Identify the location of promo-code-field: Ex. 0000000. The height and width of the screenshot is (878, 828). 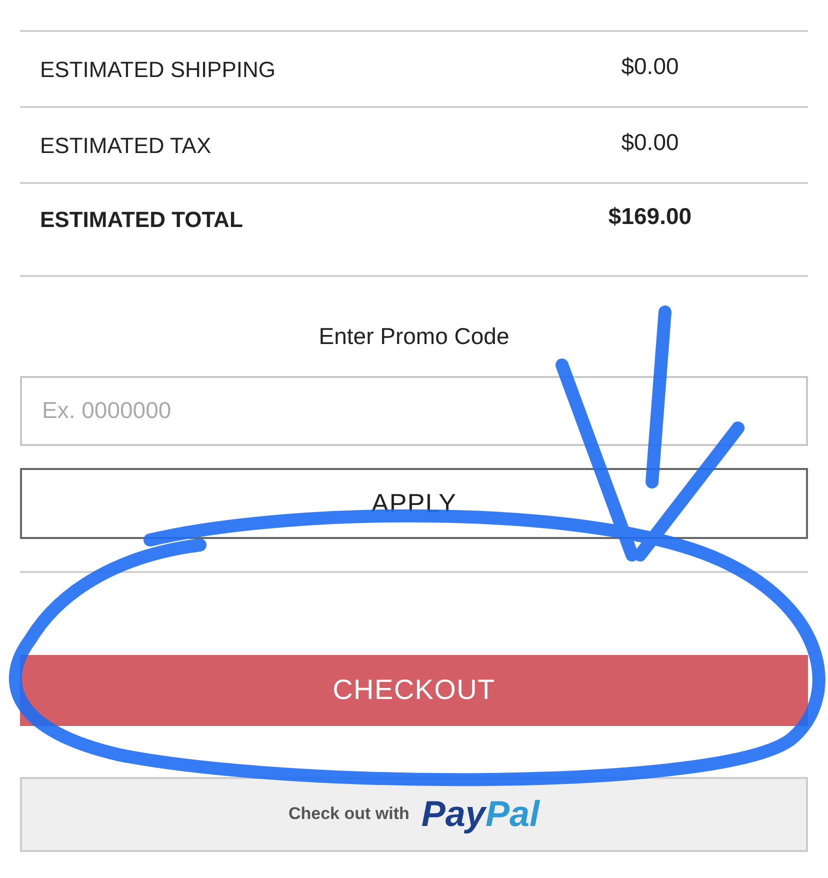
(414, 411).